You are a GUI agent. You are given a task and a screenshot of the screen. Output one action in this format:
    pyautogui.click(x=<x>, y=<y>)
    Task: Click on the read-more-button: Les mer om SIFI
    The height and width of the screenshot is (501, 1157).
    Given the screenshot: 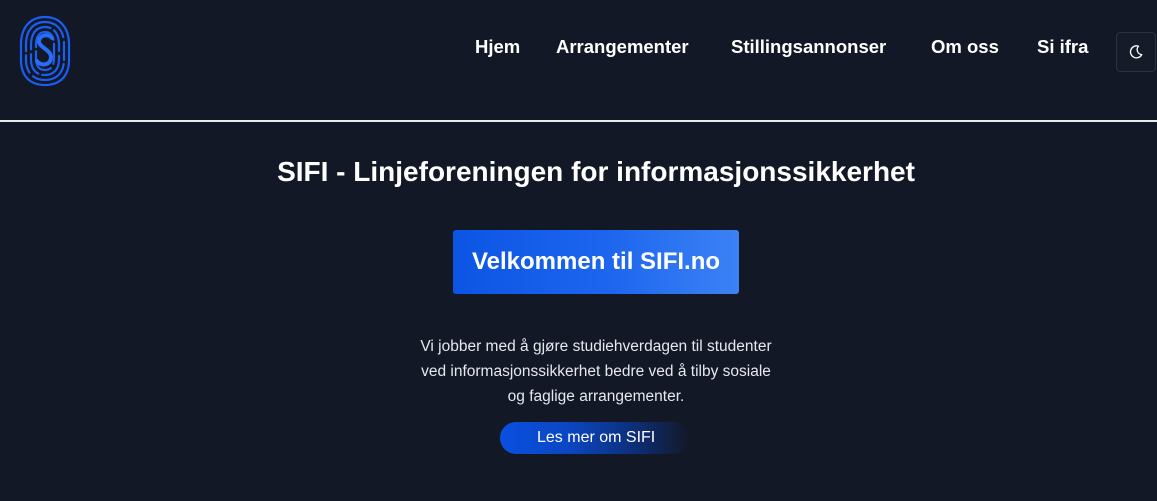 What is the action you would take?
    pyautogui.click(x=595, y=438)
    